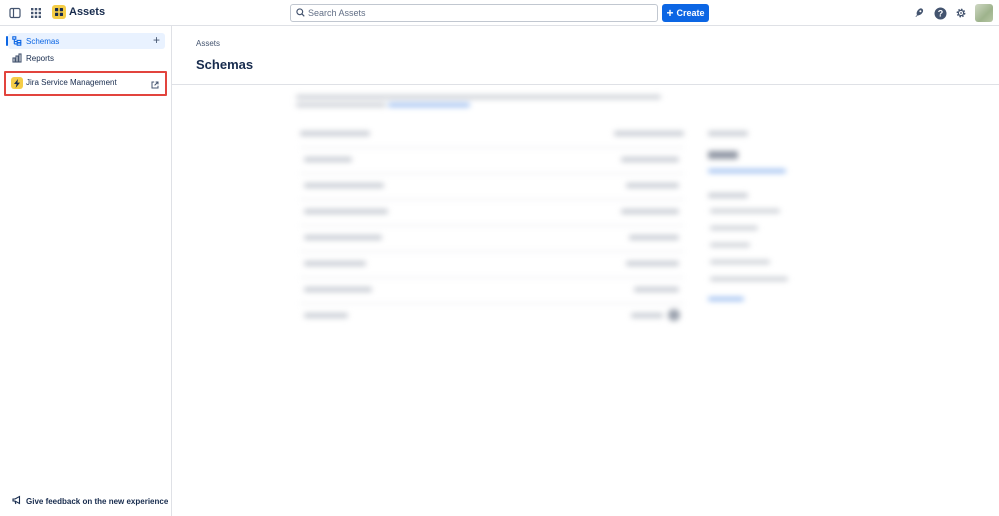 The image size is (999, 516). I want to click on help-icon: ?, so click(940, 13).